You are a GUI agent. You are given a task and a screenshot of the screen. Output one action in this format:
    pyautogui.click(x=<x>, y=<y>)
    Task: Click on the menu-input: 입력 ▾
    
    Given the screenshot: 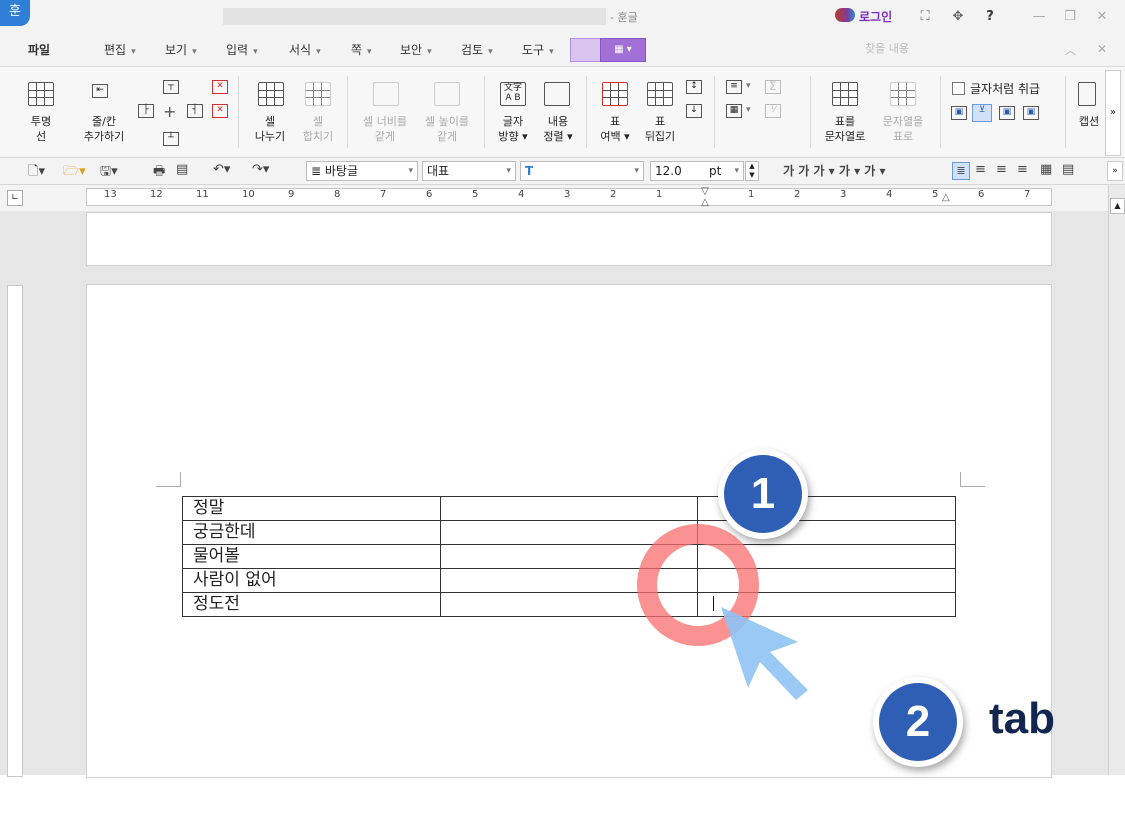 What is the action you would take?
    pyautogui.click(x=242, y=49)
    